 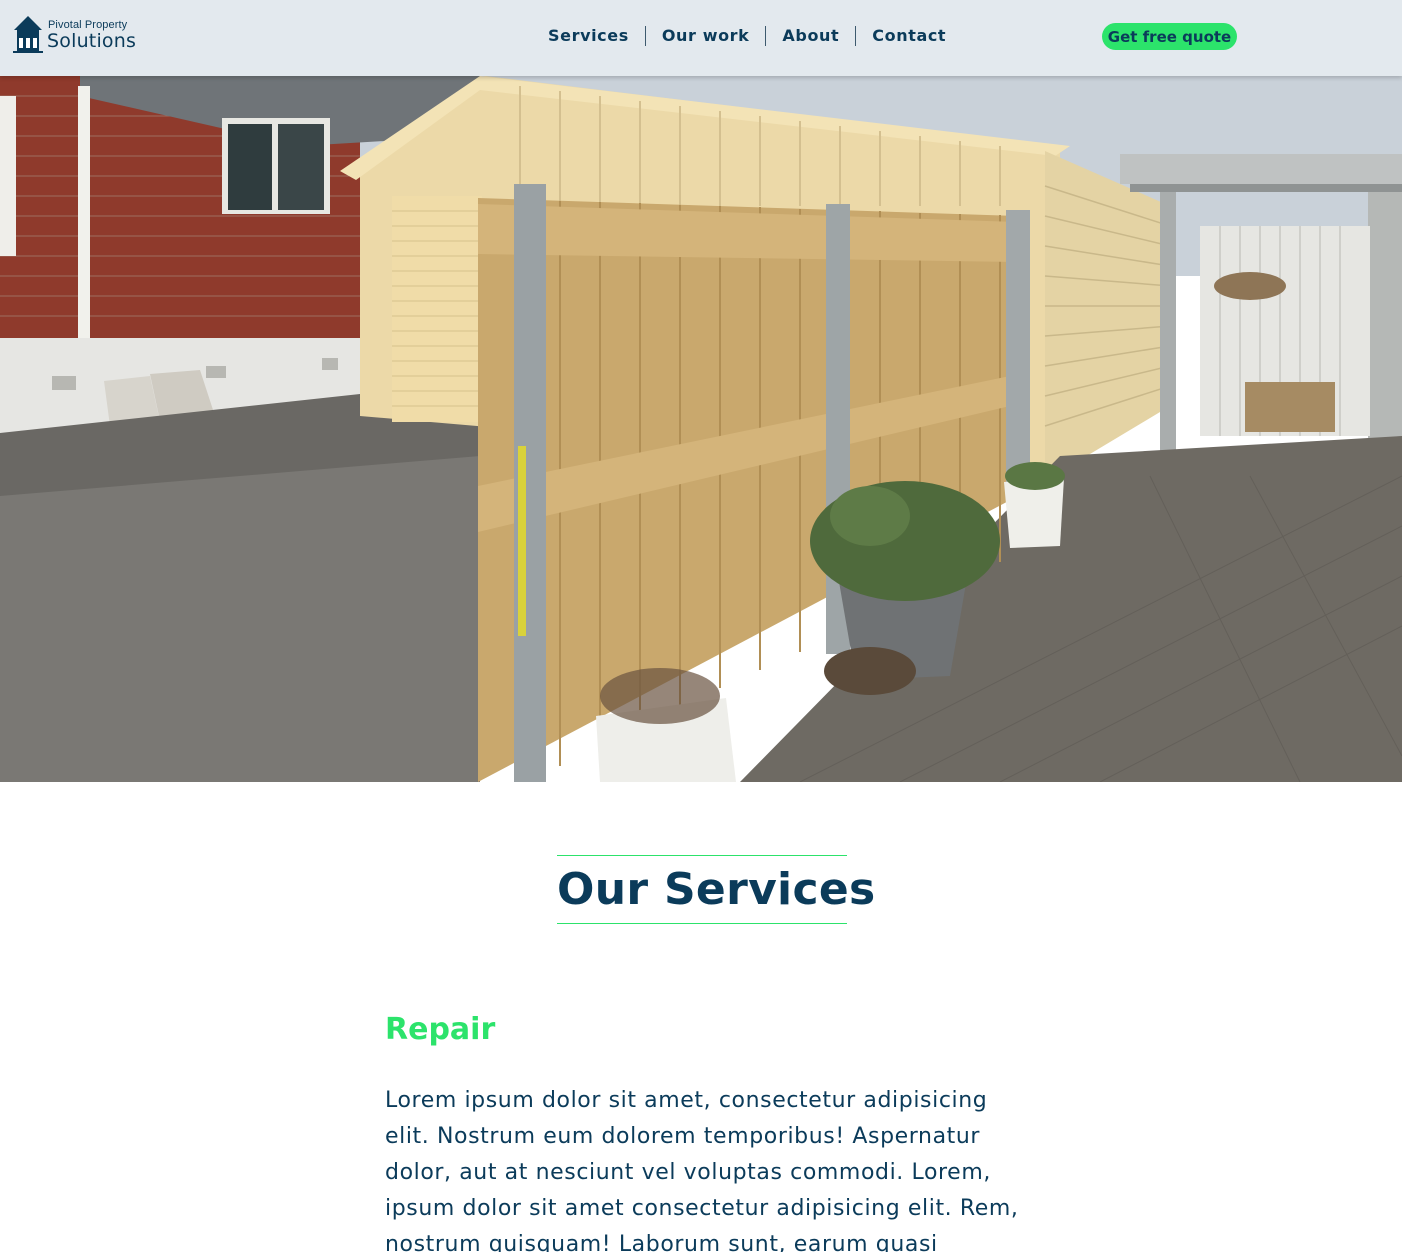 What do you see at coordinates (588, 36) in the screenshot?
I see `nav-services: Services` at bounding box center [588, 36].